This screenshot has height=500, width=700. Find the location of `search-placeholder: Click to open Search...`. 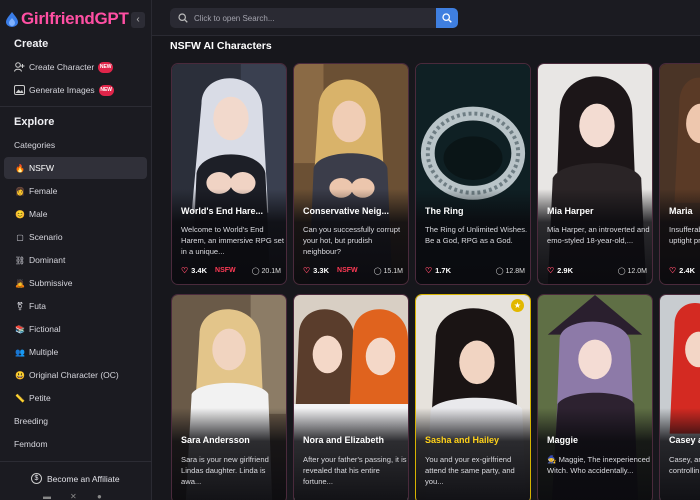

search-placeholder: Click to open Search... is located at coordinates (234, 18).